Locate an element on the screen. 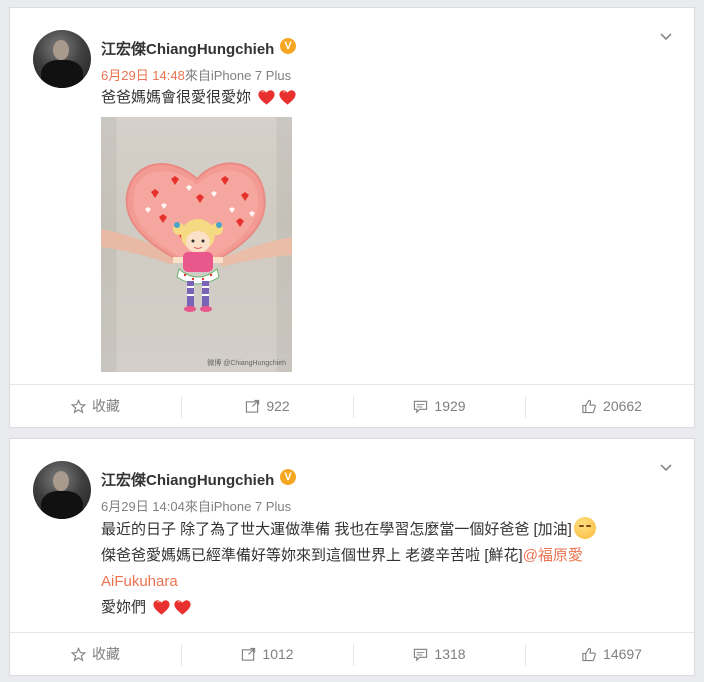 This screenshot has width=704, height=682. post-text-line: 傑爸爸愛媽媽已經準備好等妳來到這個世界上 老婆辛苦啦 [鮮花] is located at coordinates (312, 555).